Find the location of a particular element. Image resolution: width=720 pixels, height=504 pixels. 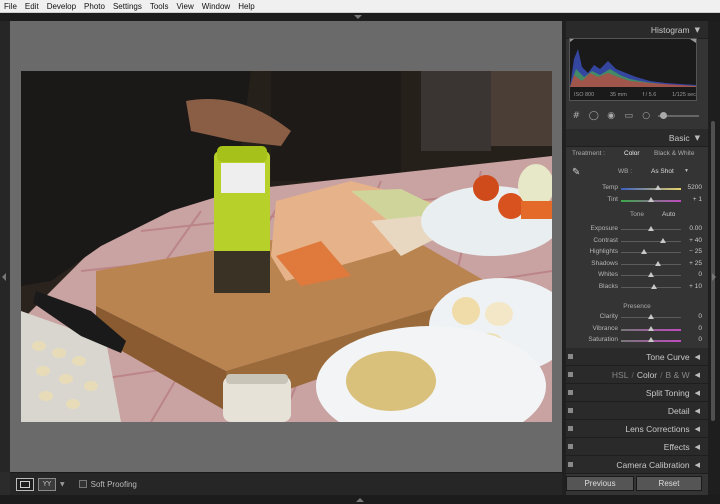

tint-value: + 1 is located at coordinates (697, 199).